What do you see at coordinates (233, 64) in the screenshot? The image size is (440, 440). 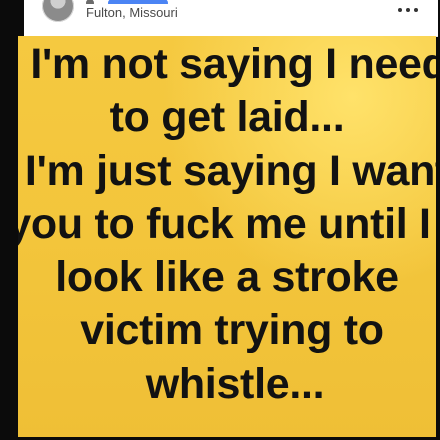 I see `meme-line: I'm not saying I need` at bounding box center [233, 64].